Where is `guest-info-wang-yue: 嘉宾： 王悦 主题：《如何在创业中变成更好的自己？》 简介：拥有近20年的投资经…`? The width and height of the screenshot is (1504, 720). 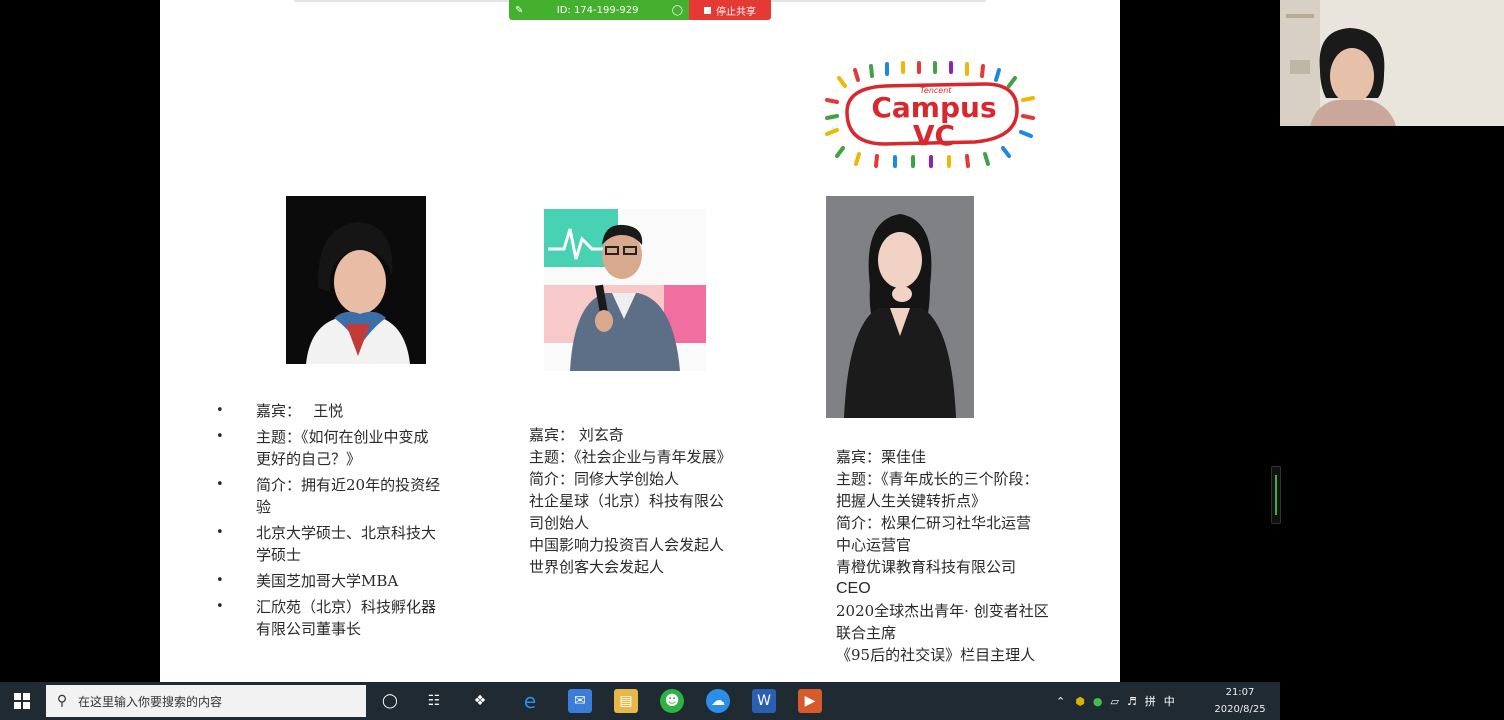 guest-info-wang-yue: 嘉宾： 王悦 主题：《如何在创业中变成更好的自己？》 简介：拥有近20年的投资经… is located at coordinates (354, 522).